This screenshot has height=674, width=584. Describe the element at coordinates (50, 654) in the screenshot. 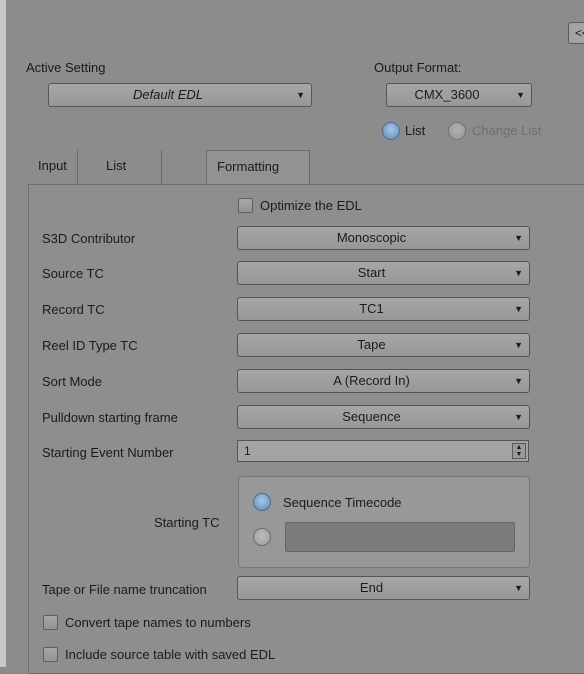

I see `include-source-table-checkbox` at that location.